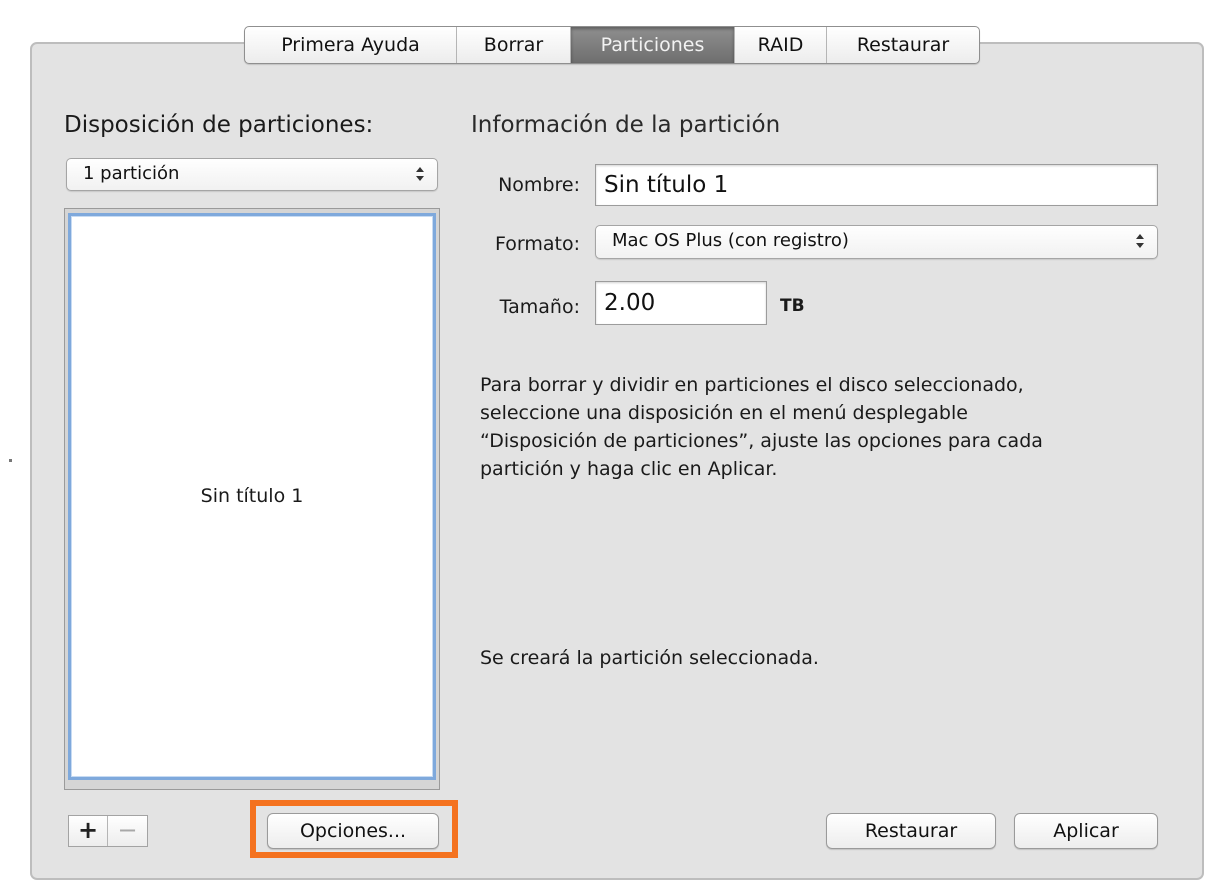 The width and height of the screenshot is (1219, 890). What do you see at coordinates (537, 244) in the screenshot?
I see `format-label: Formato:` at bounding box center [537, 244].